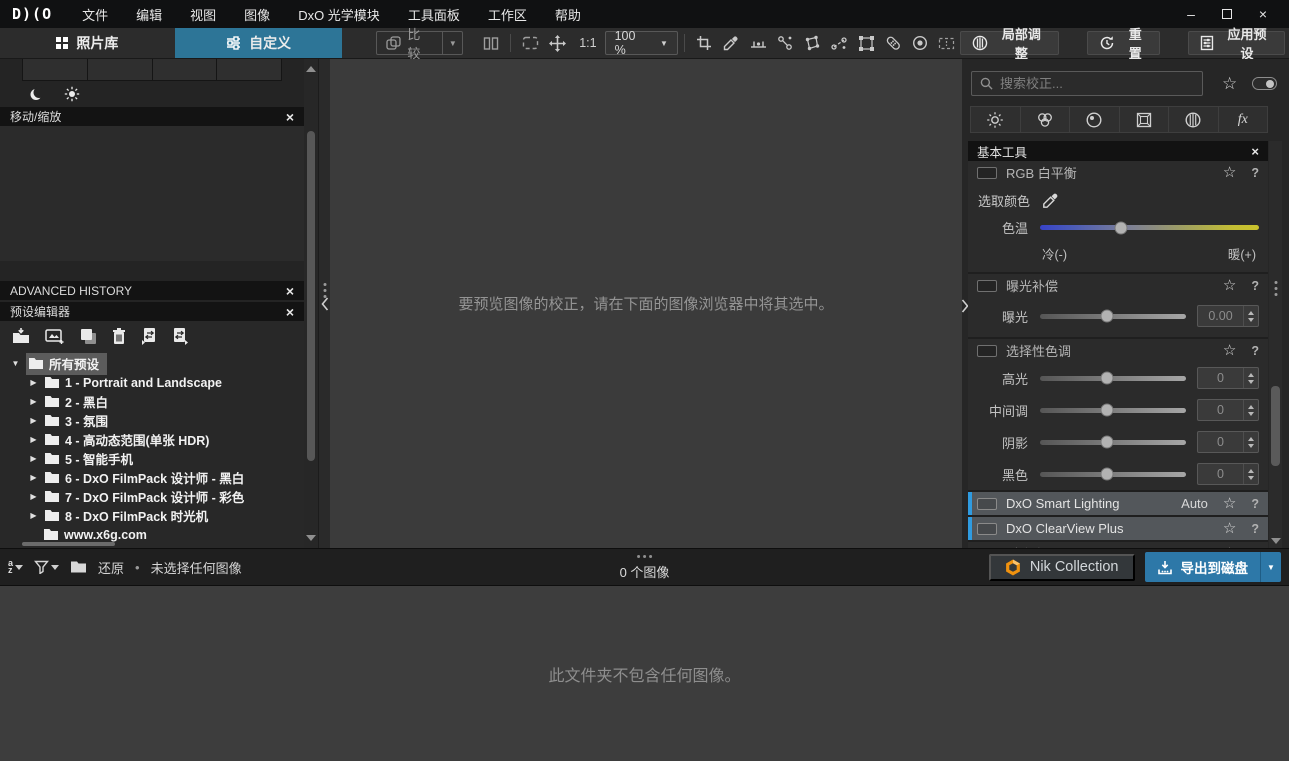  Describe the element at coordinates (1044, 119) in the screenshot. I see `tab-color` at that location.